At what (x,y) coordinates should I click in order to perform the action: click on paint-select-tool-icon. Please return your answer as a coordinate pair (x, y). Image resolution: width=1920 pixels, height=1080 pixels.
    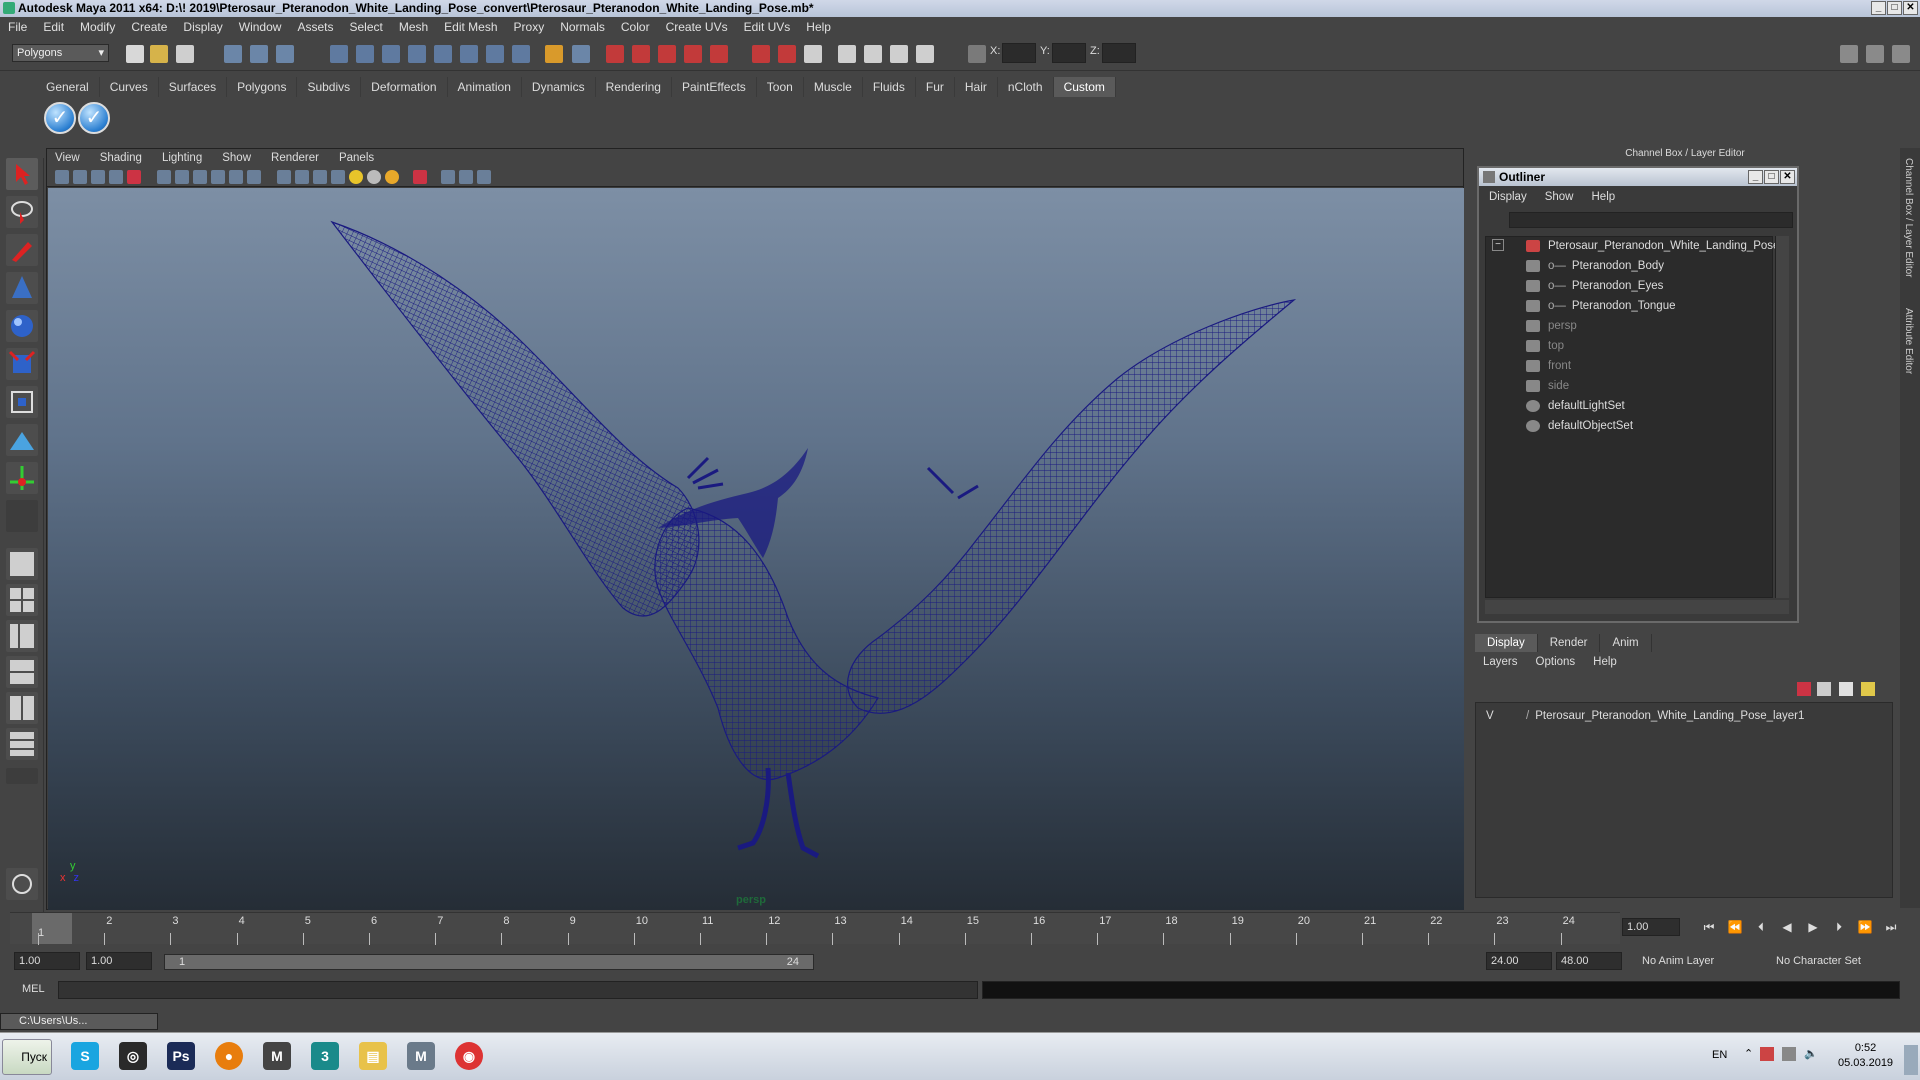
    Looking at the image, I should click on (22, 250).